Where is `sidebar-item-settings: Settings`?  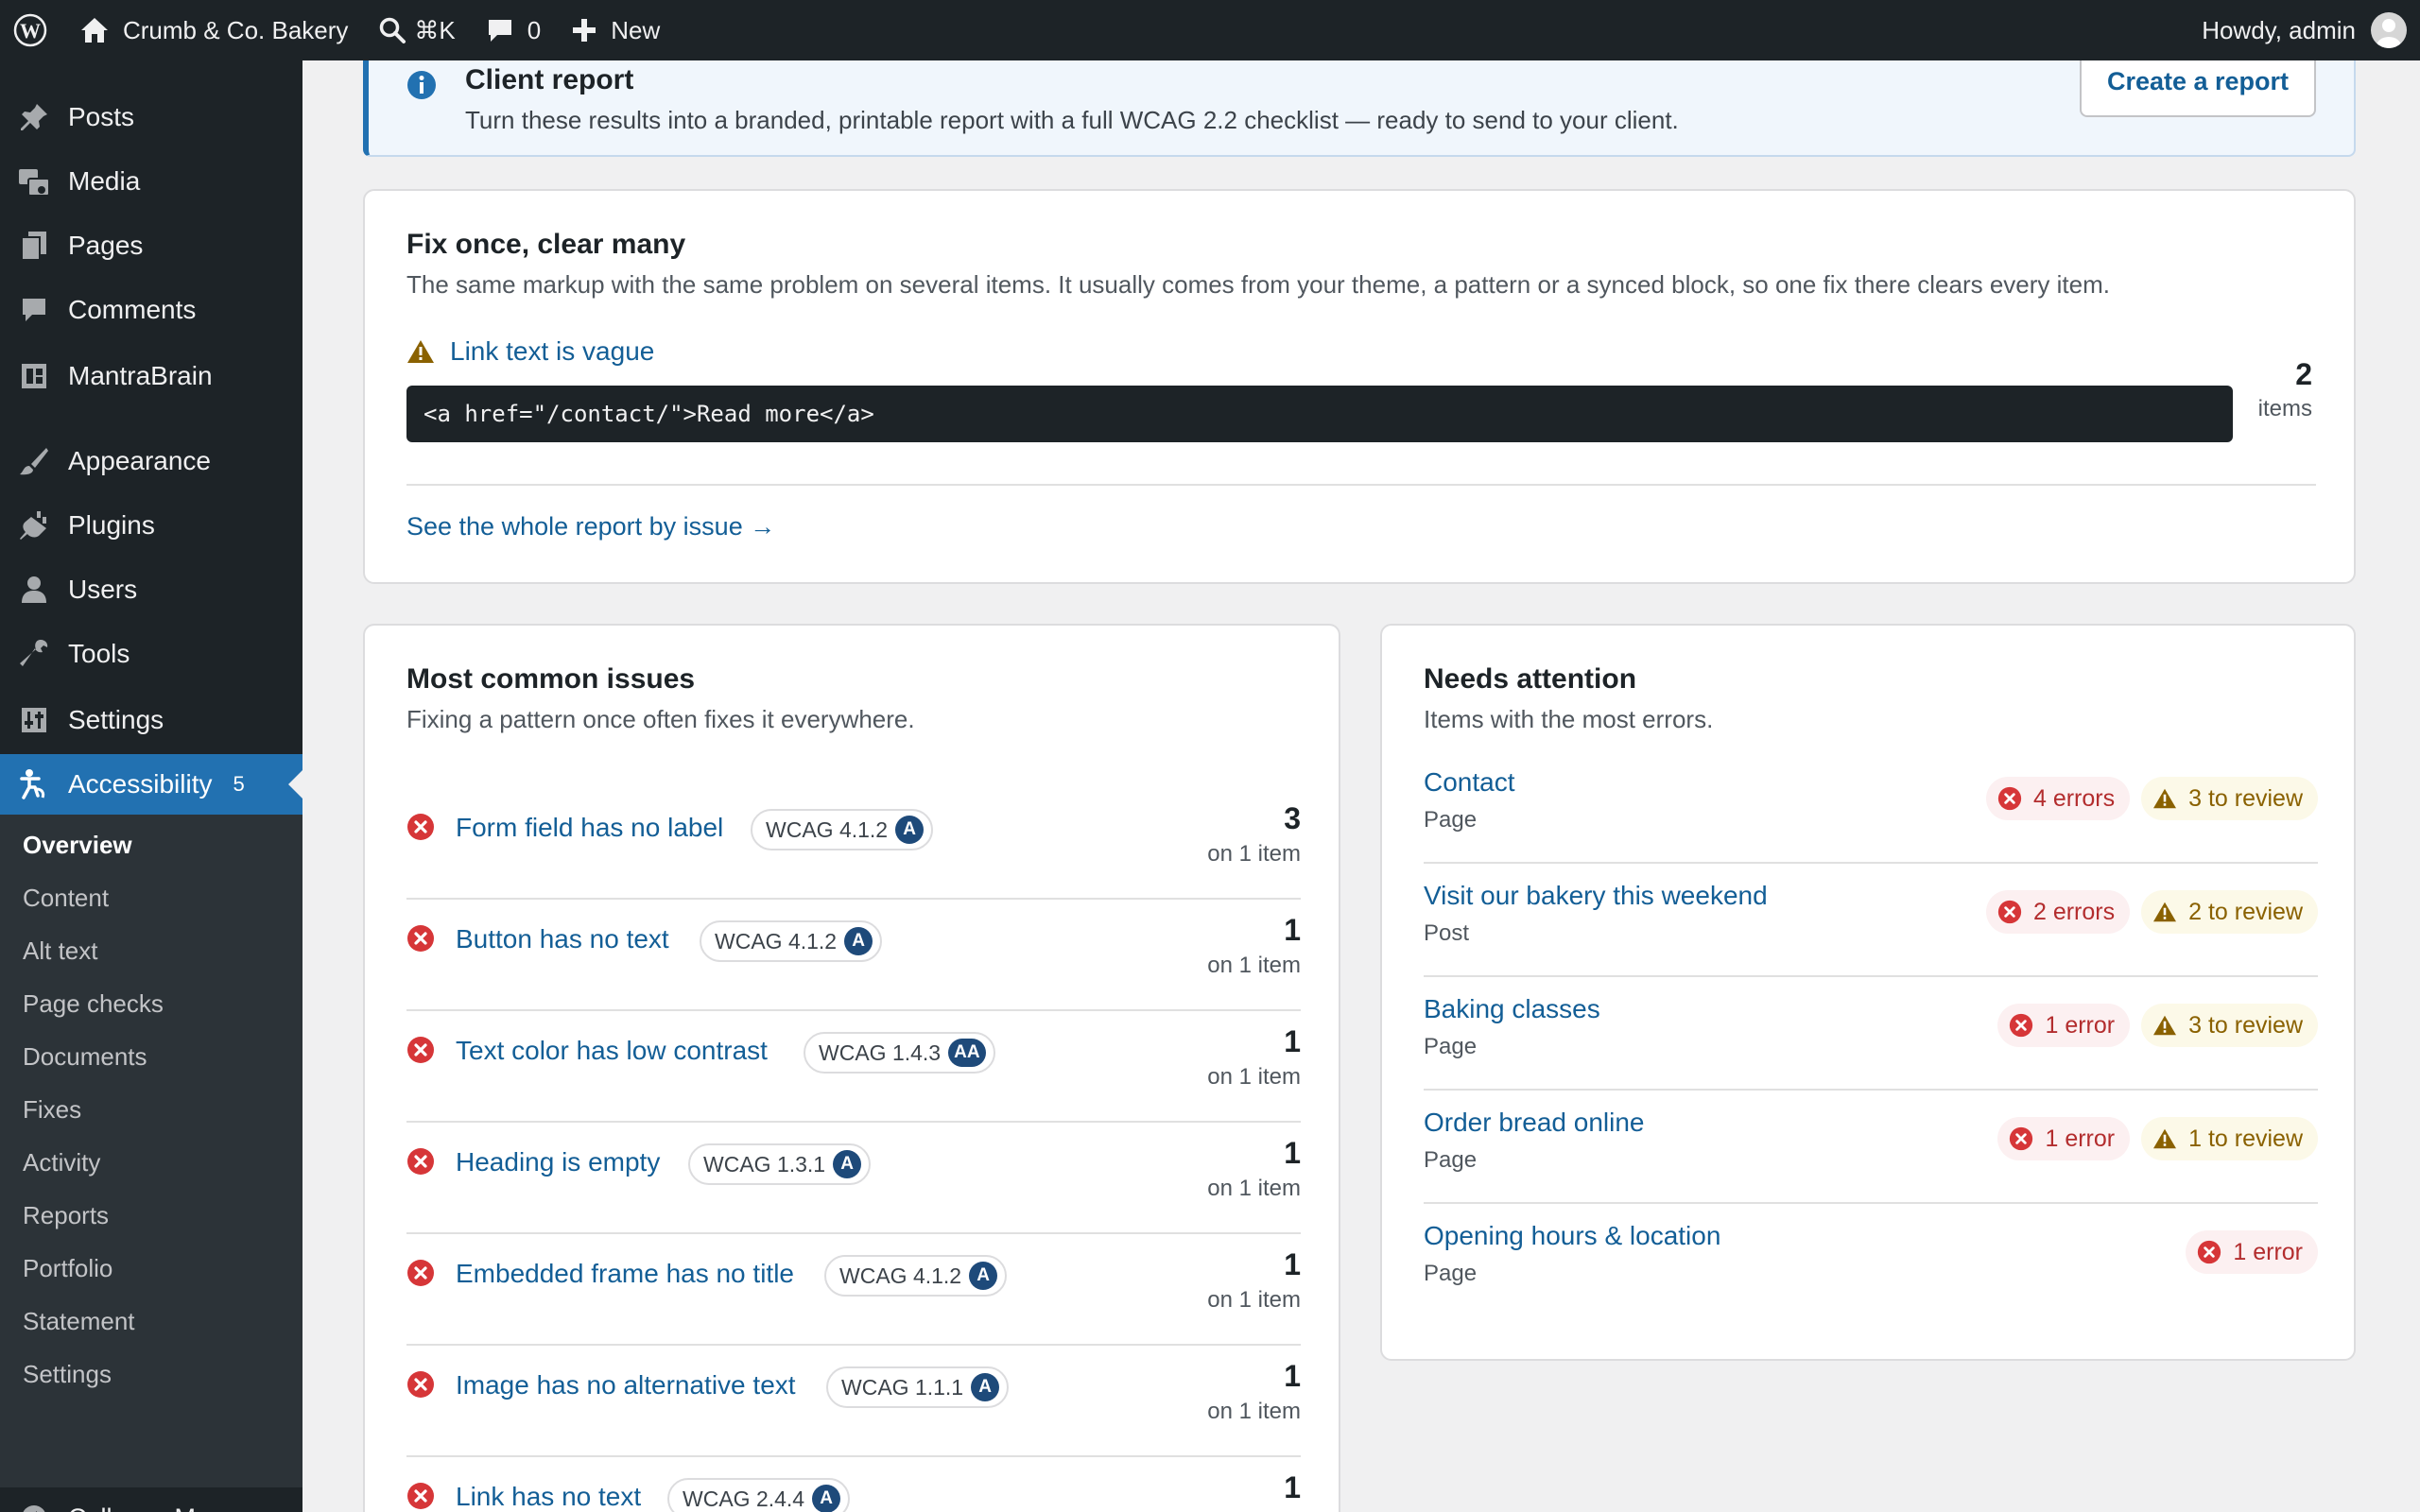 sidebar-item-settings: Settings is located at coordinates (151, 720).